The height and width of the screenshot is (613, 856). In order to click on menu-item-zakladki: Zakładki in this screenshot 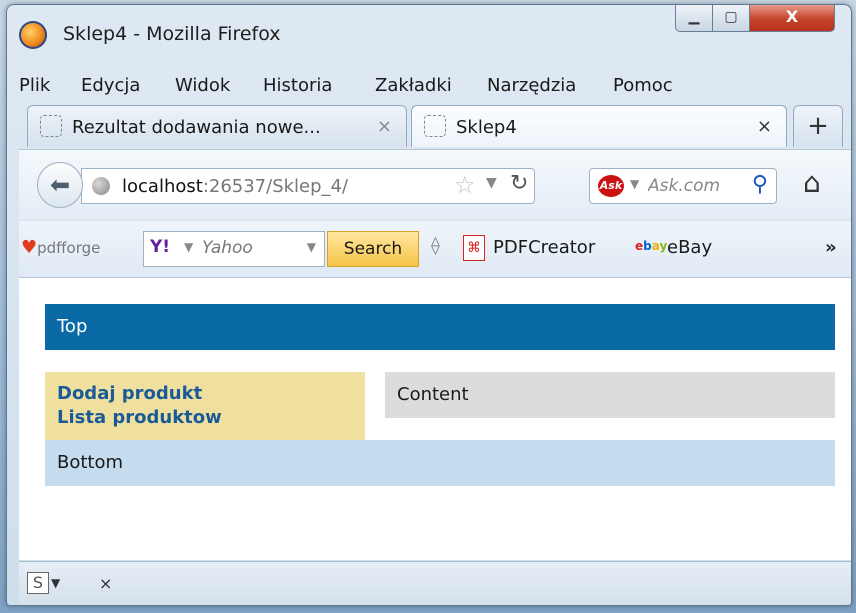, I will do `click(413, 85)`.